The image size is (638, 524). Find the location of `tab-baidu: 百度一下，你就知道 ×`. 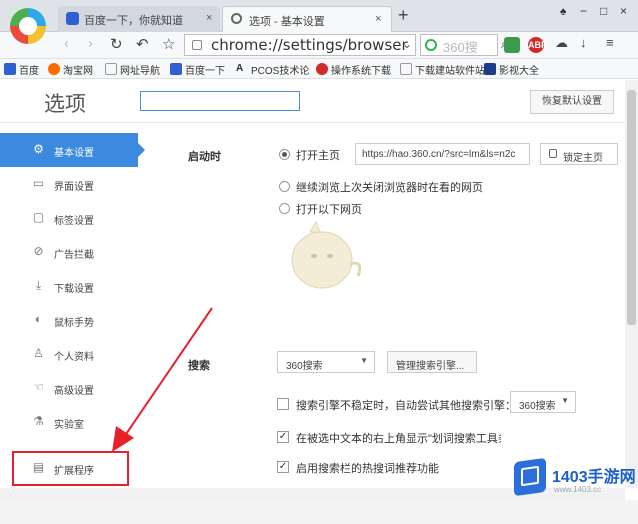

tab-baidu: 百度一下，你就知道 × is located at coordinates (139, 19).